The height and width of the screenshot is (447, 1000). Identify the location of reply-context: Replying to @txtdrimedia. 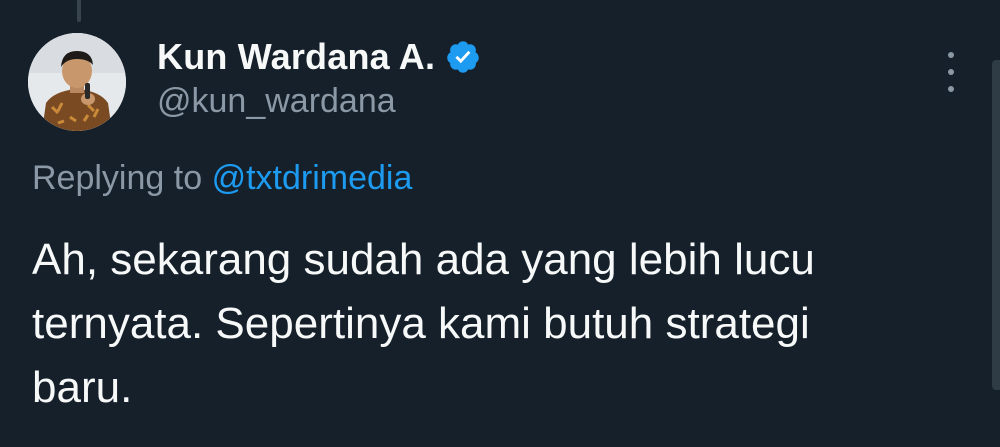
(222, 178).